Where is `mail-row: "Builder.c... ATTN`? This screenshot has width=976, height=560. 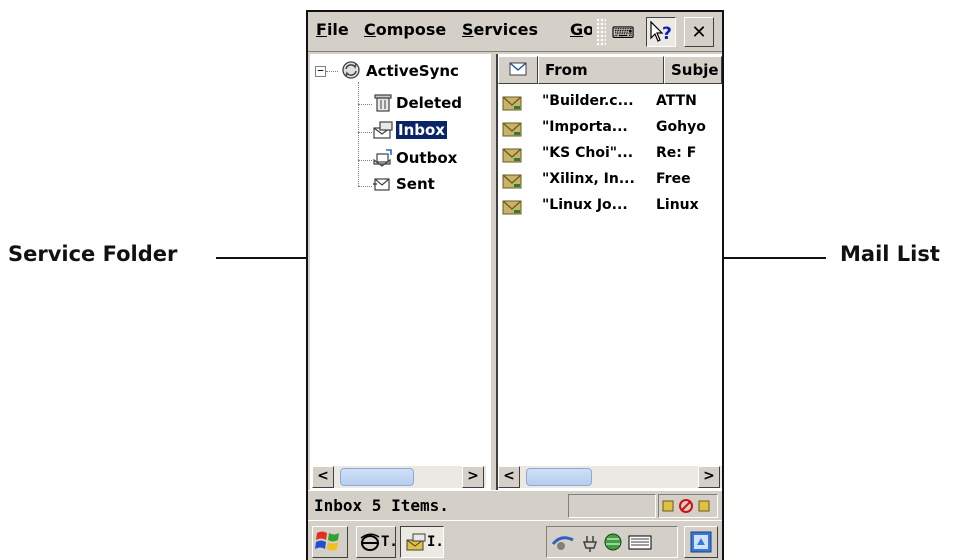
mail-row: "Builder.c... ATTN is located at coordinates (610, 103).